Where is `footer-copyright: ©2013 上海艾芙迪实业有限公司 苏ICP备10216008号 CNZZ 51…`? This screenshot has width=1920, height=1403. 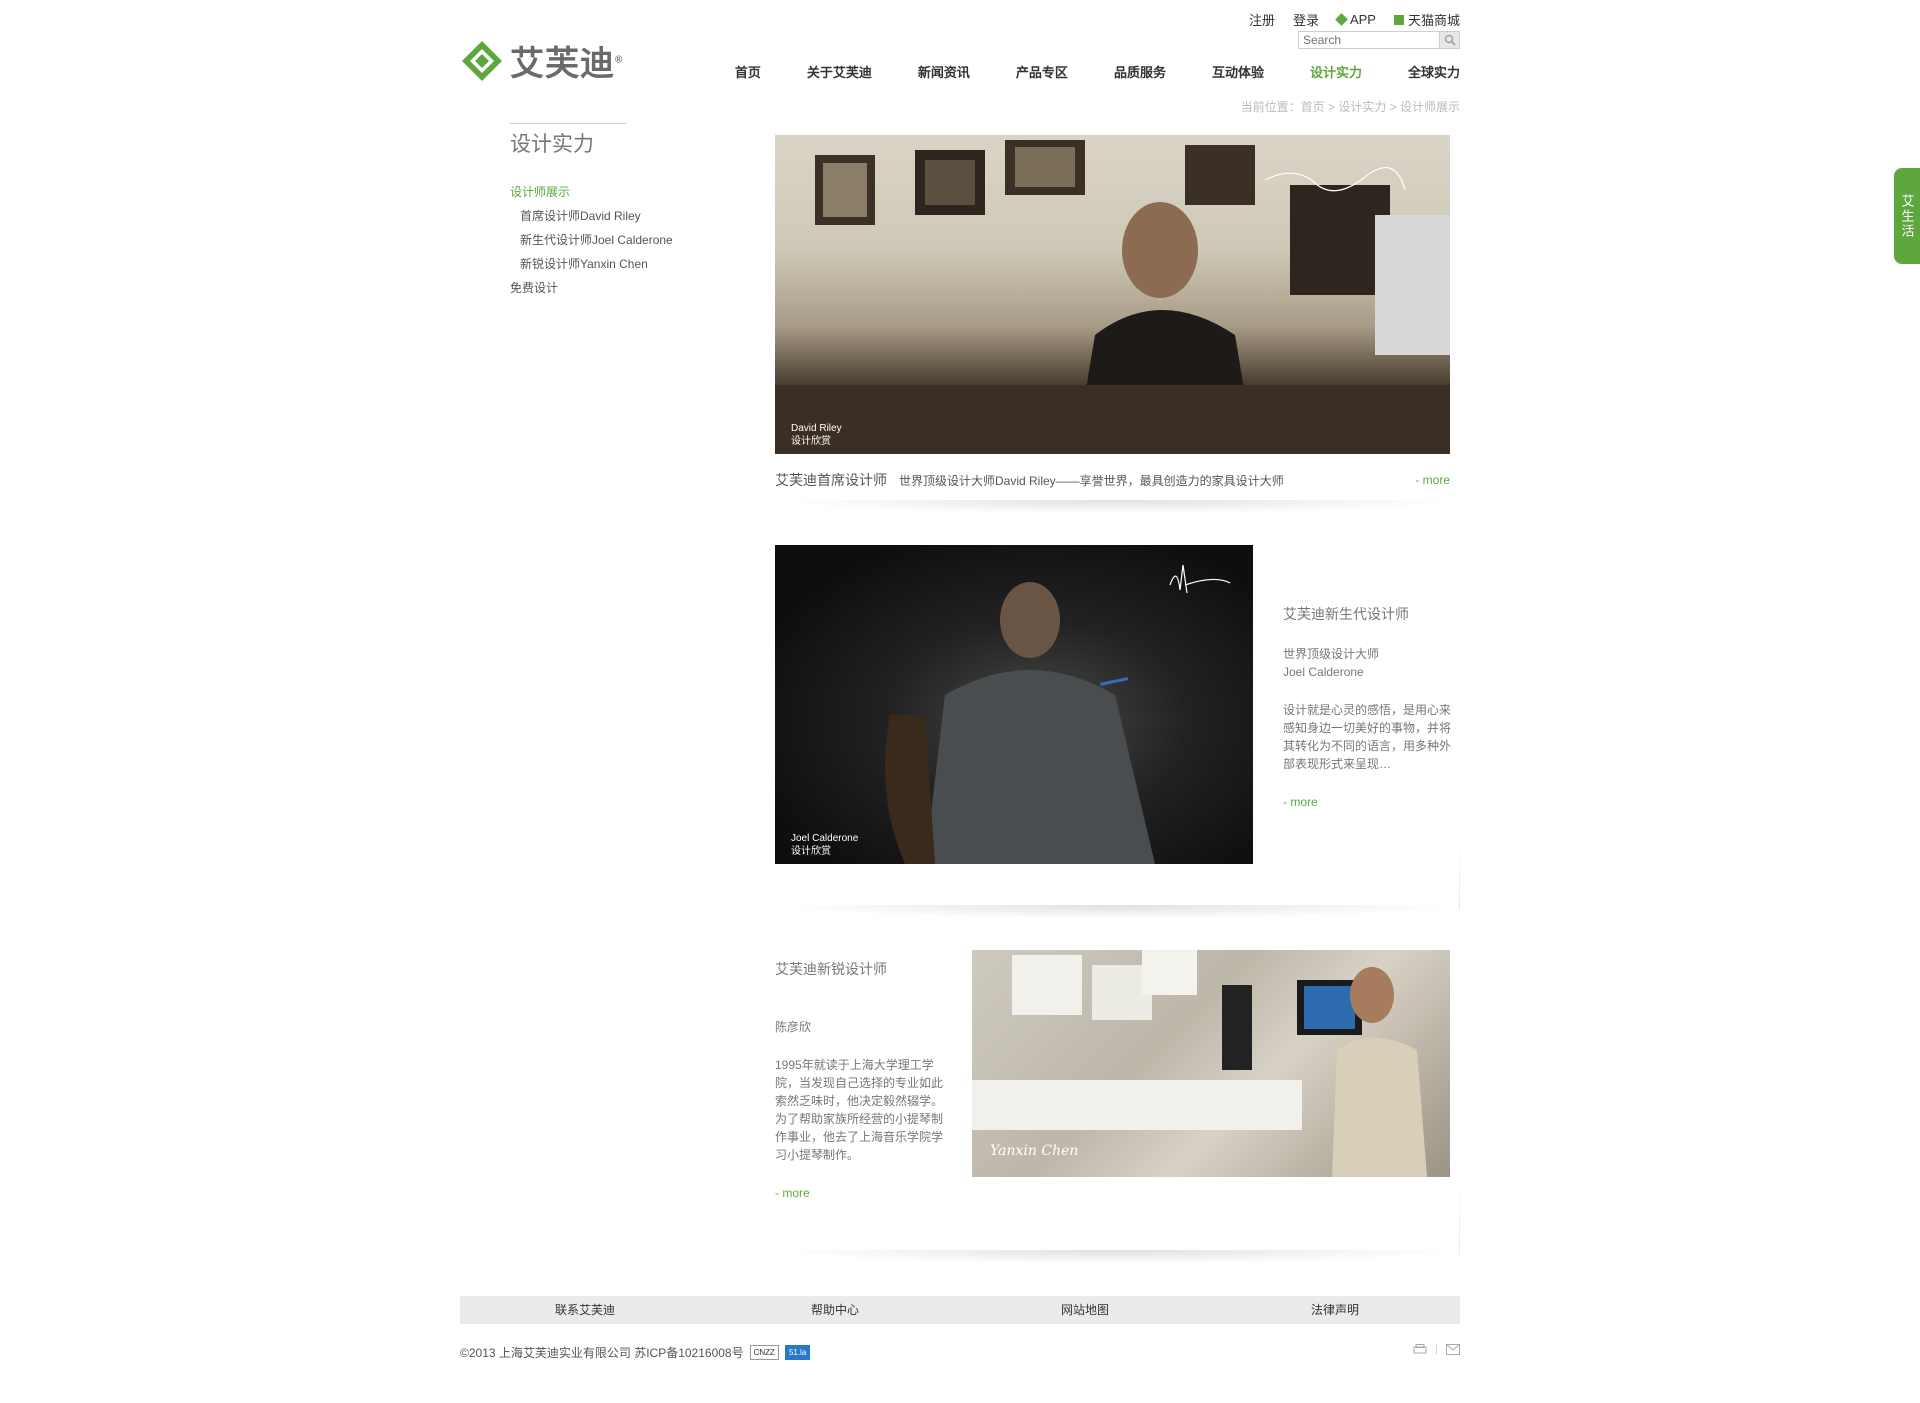 footer-copyright: ©2013 上海艾芙迪实业有限公司 苏ICP备10216008号 CNZZ 51… is located at coordinates (635, 1352).